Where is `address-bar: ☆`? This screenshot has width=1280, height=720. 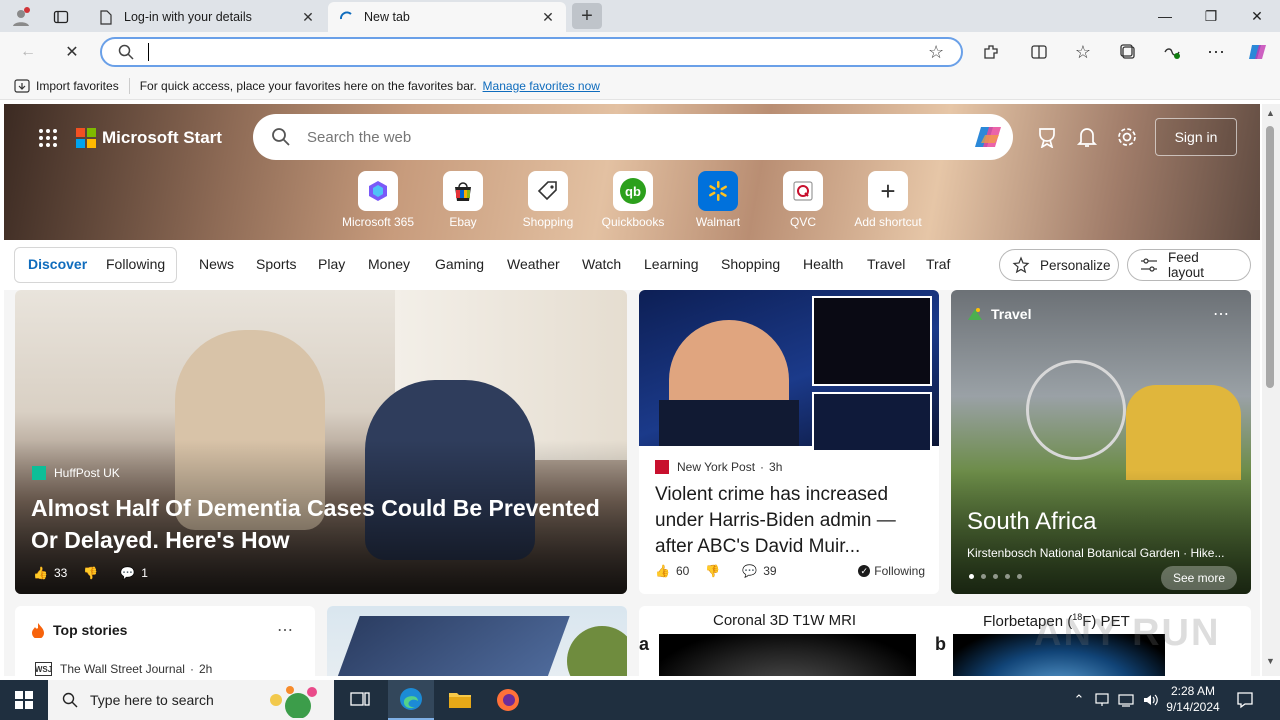
address-bar: ☆ is located at coordinates (531, 52).